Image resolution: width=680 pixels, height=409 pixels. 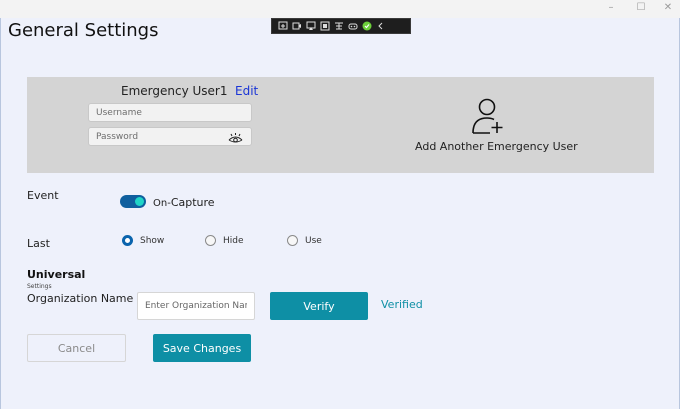 What do you see at coordinates (641, 8) in the screenshot?
I see `maximize-button: ☐` at bounding box center [641, 8].